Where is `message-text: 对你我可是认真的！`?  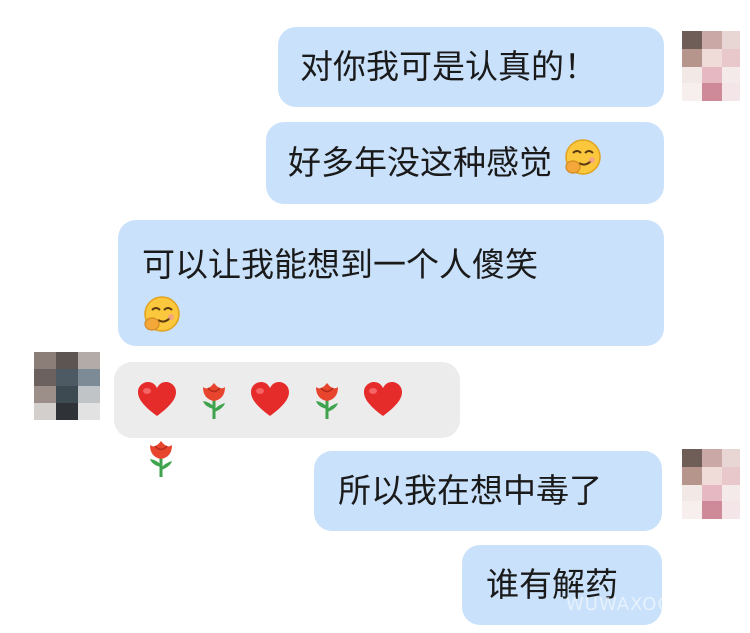 message-text: 对你我可是认真的！ is located at coordinates (448, 66).